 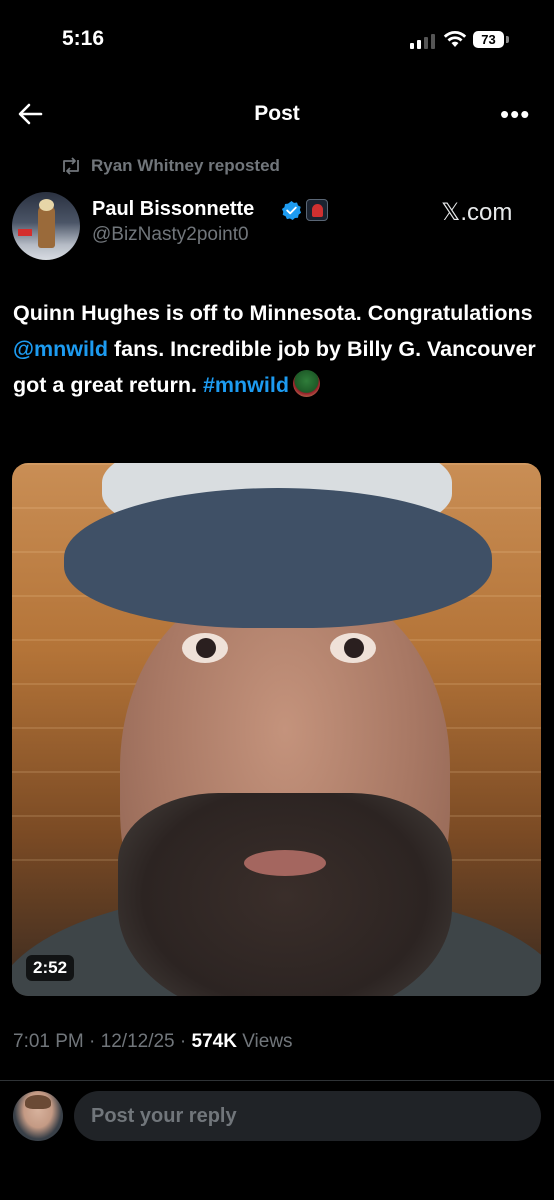 What do you see at coordinates (477, 212) in the screenshot?
I see `source-label: 𝕏.com` at bounding box center [477, 212].